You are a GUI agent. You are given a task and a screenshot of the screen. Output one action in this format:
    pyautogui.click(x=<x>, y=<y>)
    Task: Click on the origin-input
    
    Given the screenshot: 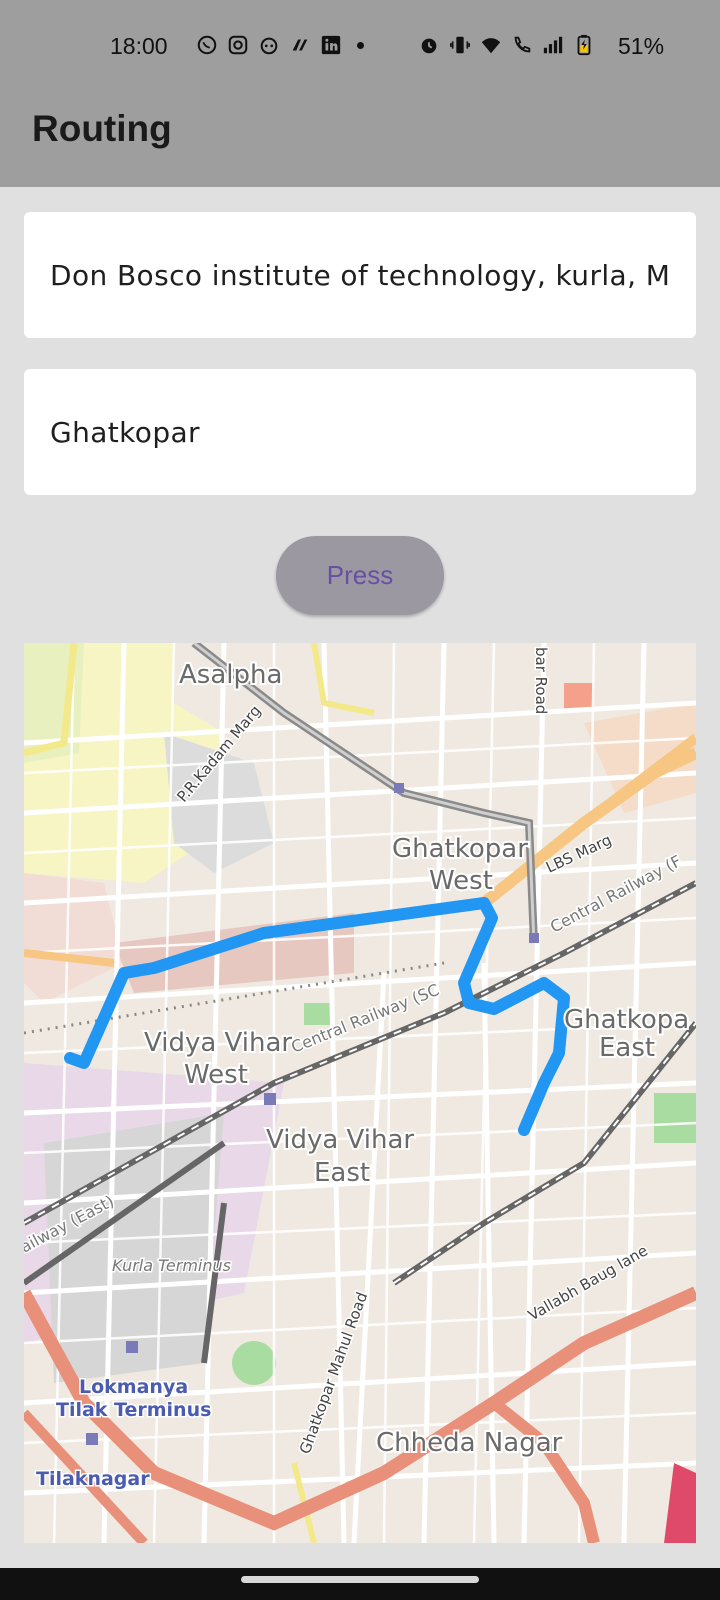 What is the action you would take?
    pyautogui.click(x=360, y=275)
    